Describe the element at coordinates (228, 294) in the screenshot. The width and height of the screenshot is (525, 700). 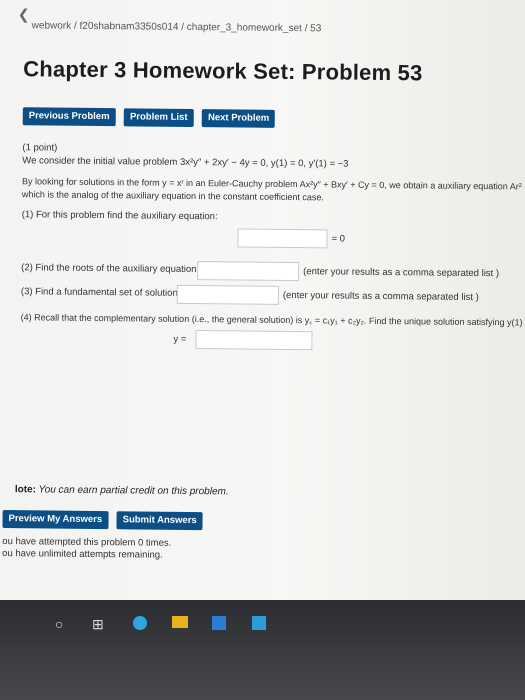
I see `fundamental-set-input` at that location.